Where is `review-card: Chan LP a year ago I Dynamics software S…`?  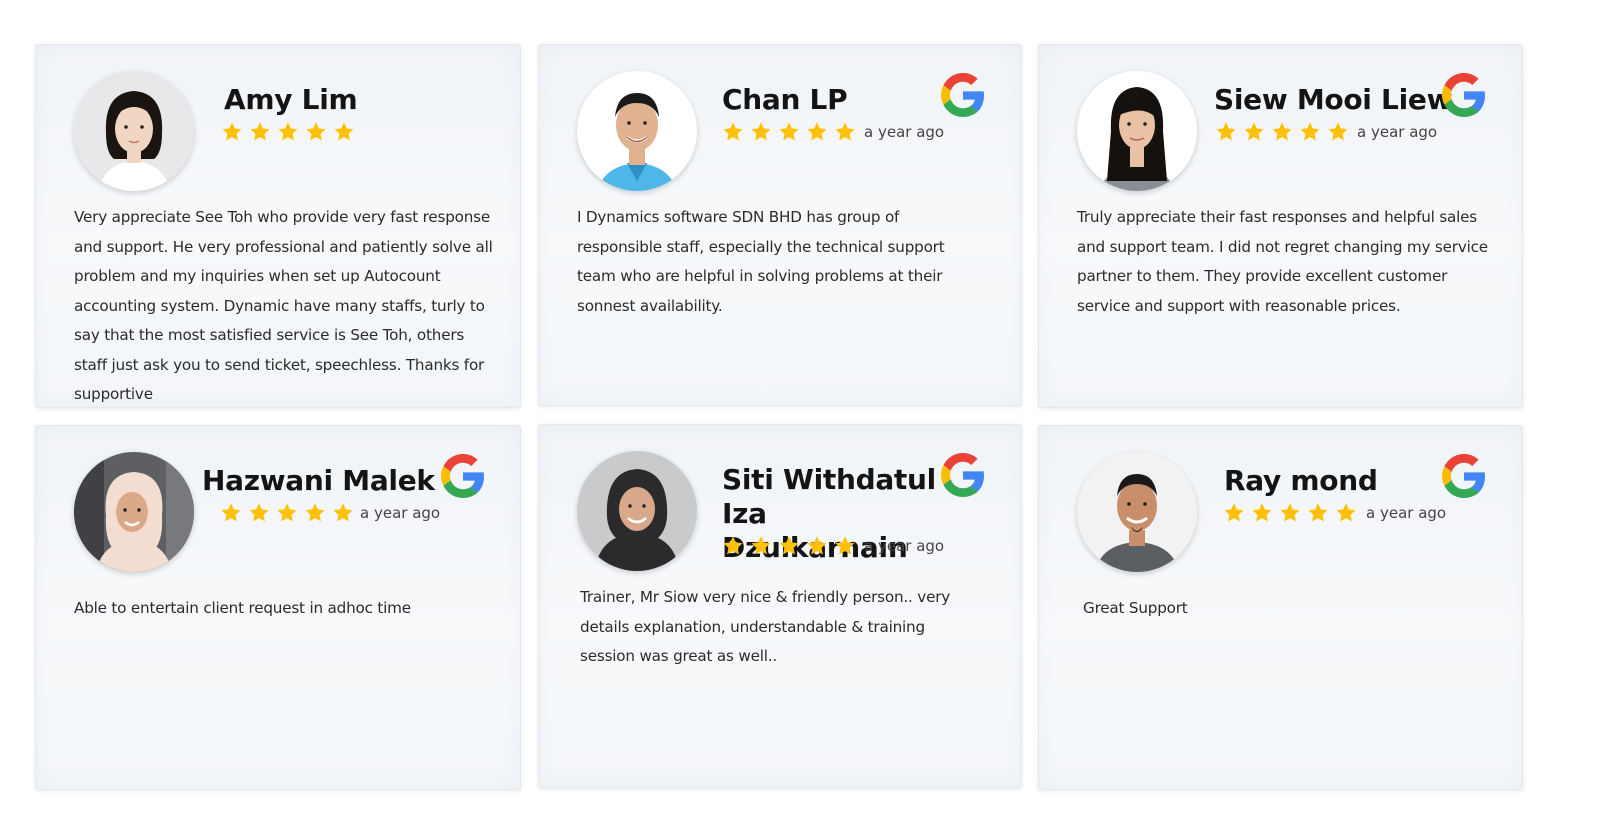 review-card: Chan LP a year ago I Dynamics software S… is located at coordinates (780, 225).